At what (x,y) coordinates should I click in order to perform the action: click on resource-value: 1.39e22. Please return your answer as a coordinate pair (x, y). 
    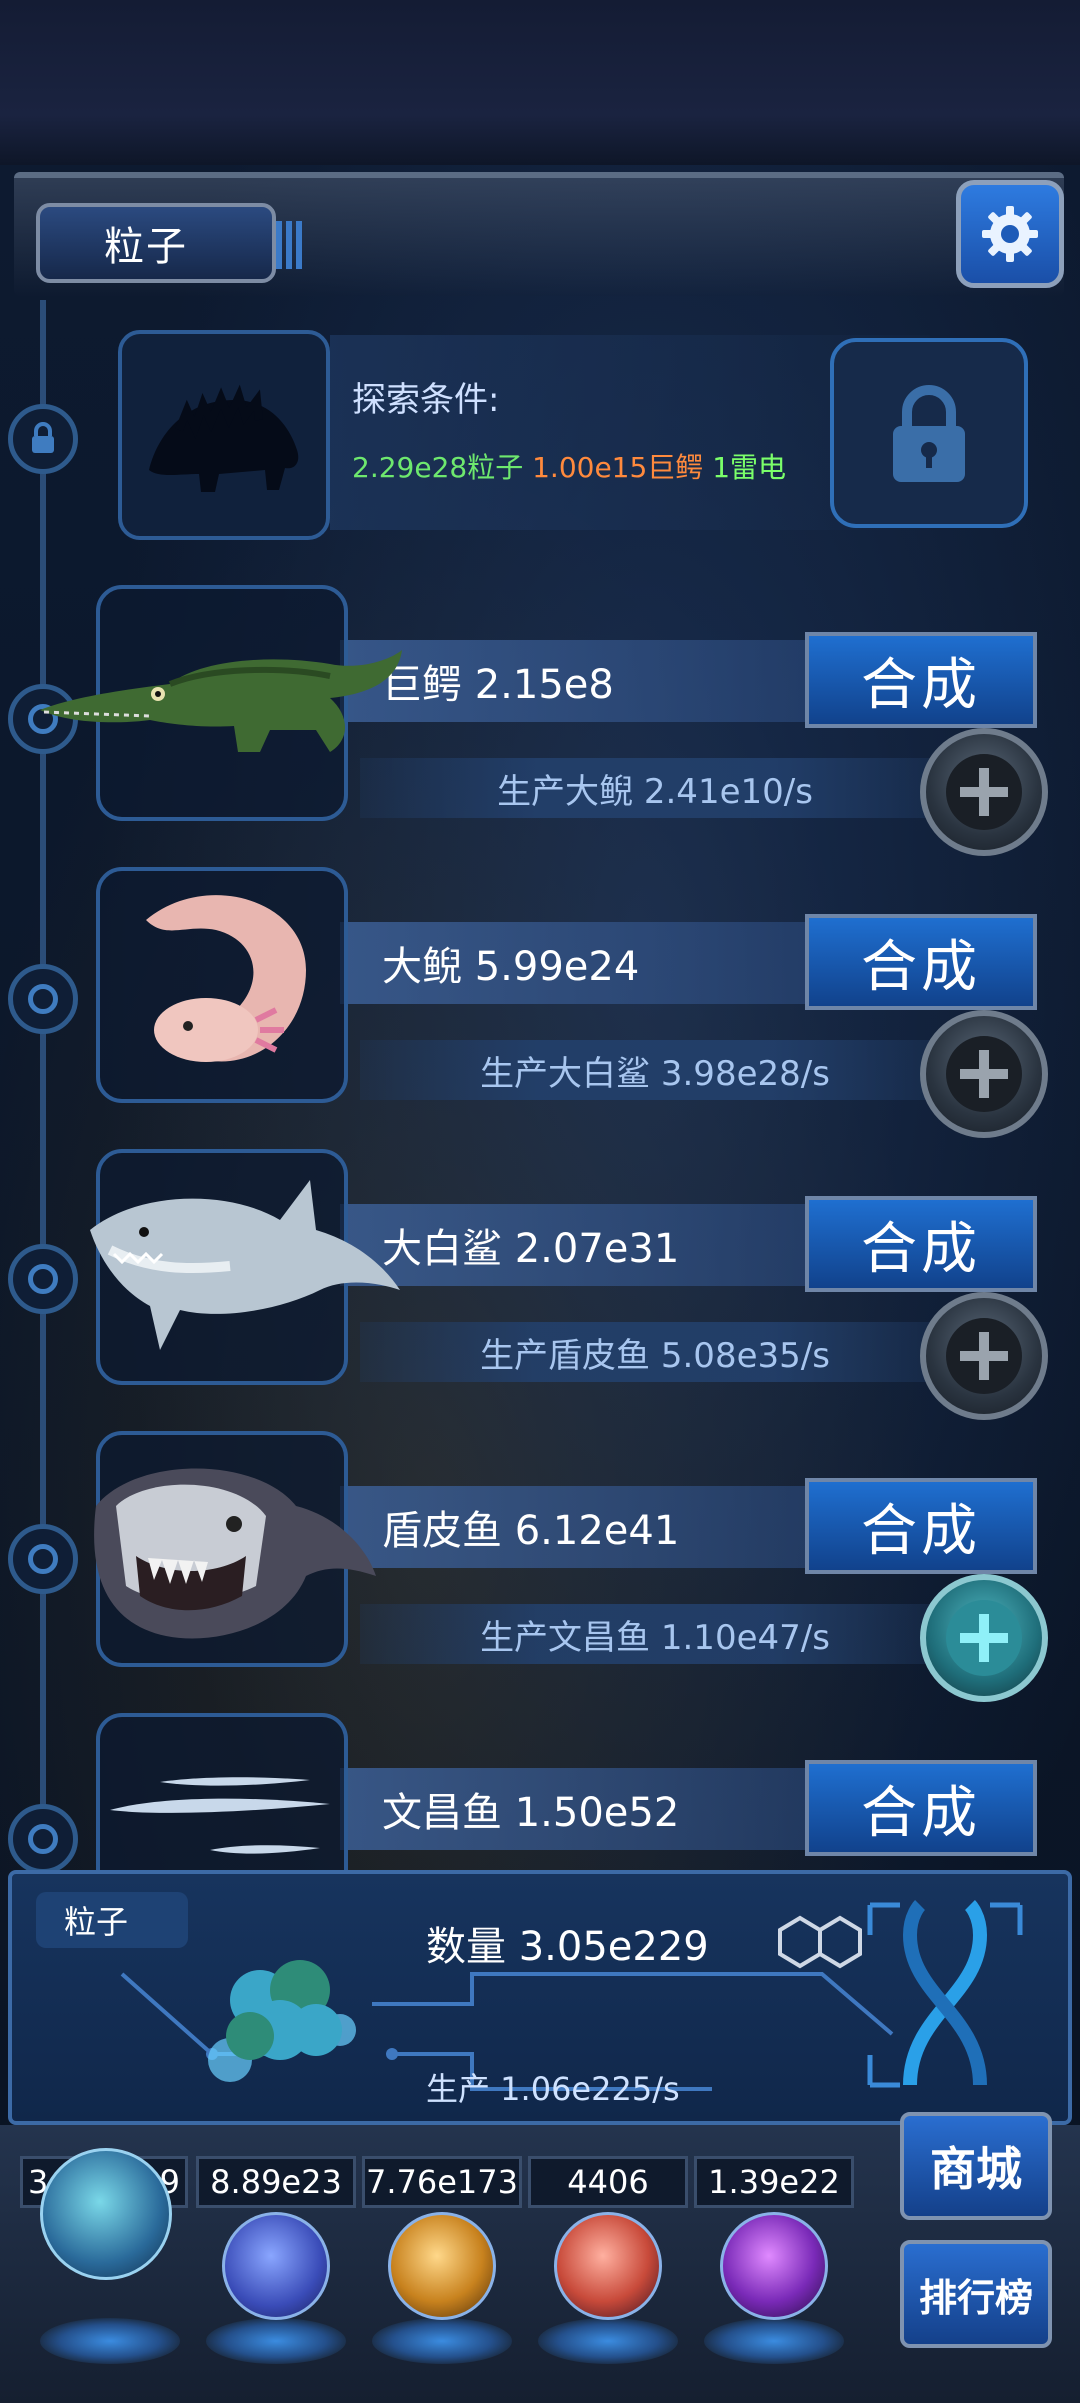
    Looking at the image, I should click on (774, 2182).